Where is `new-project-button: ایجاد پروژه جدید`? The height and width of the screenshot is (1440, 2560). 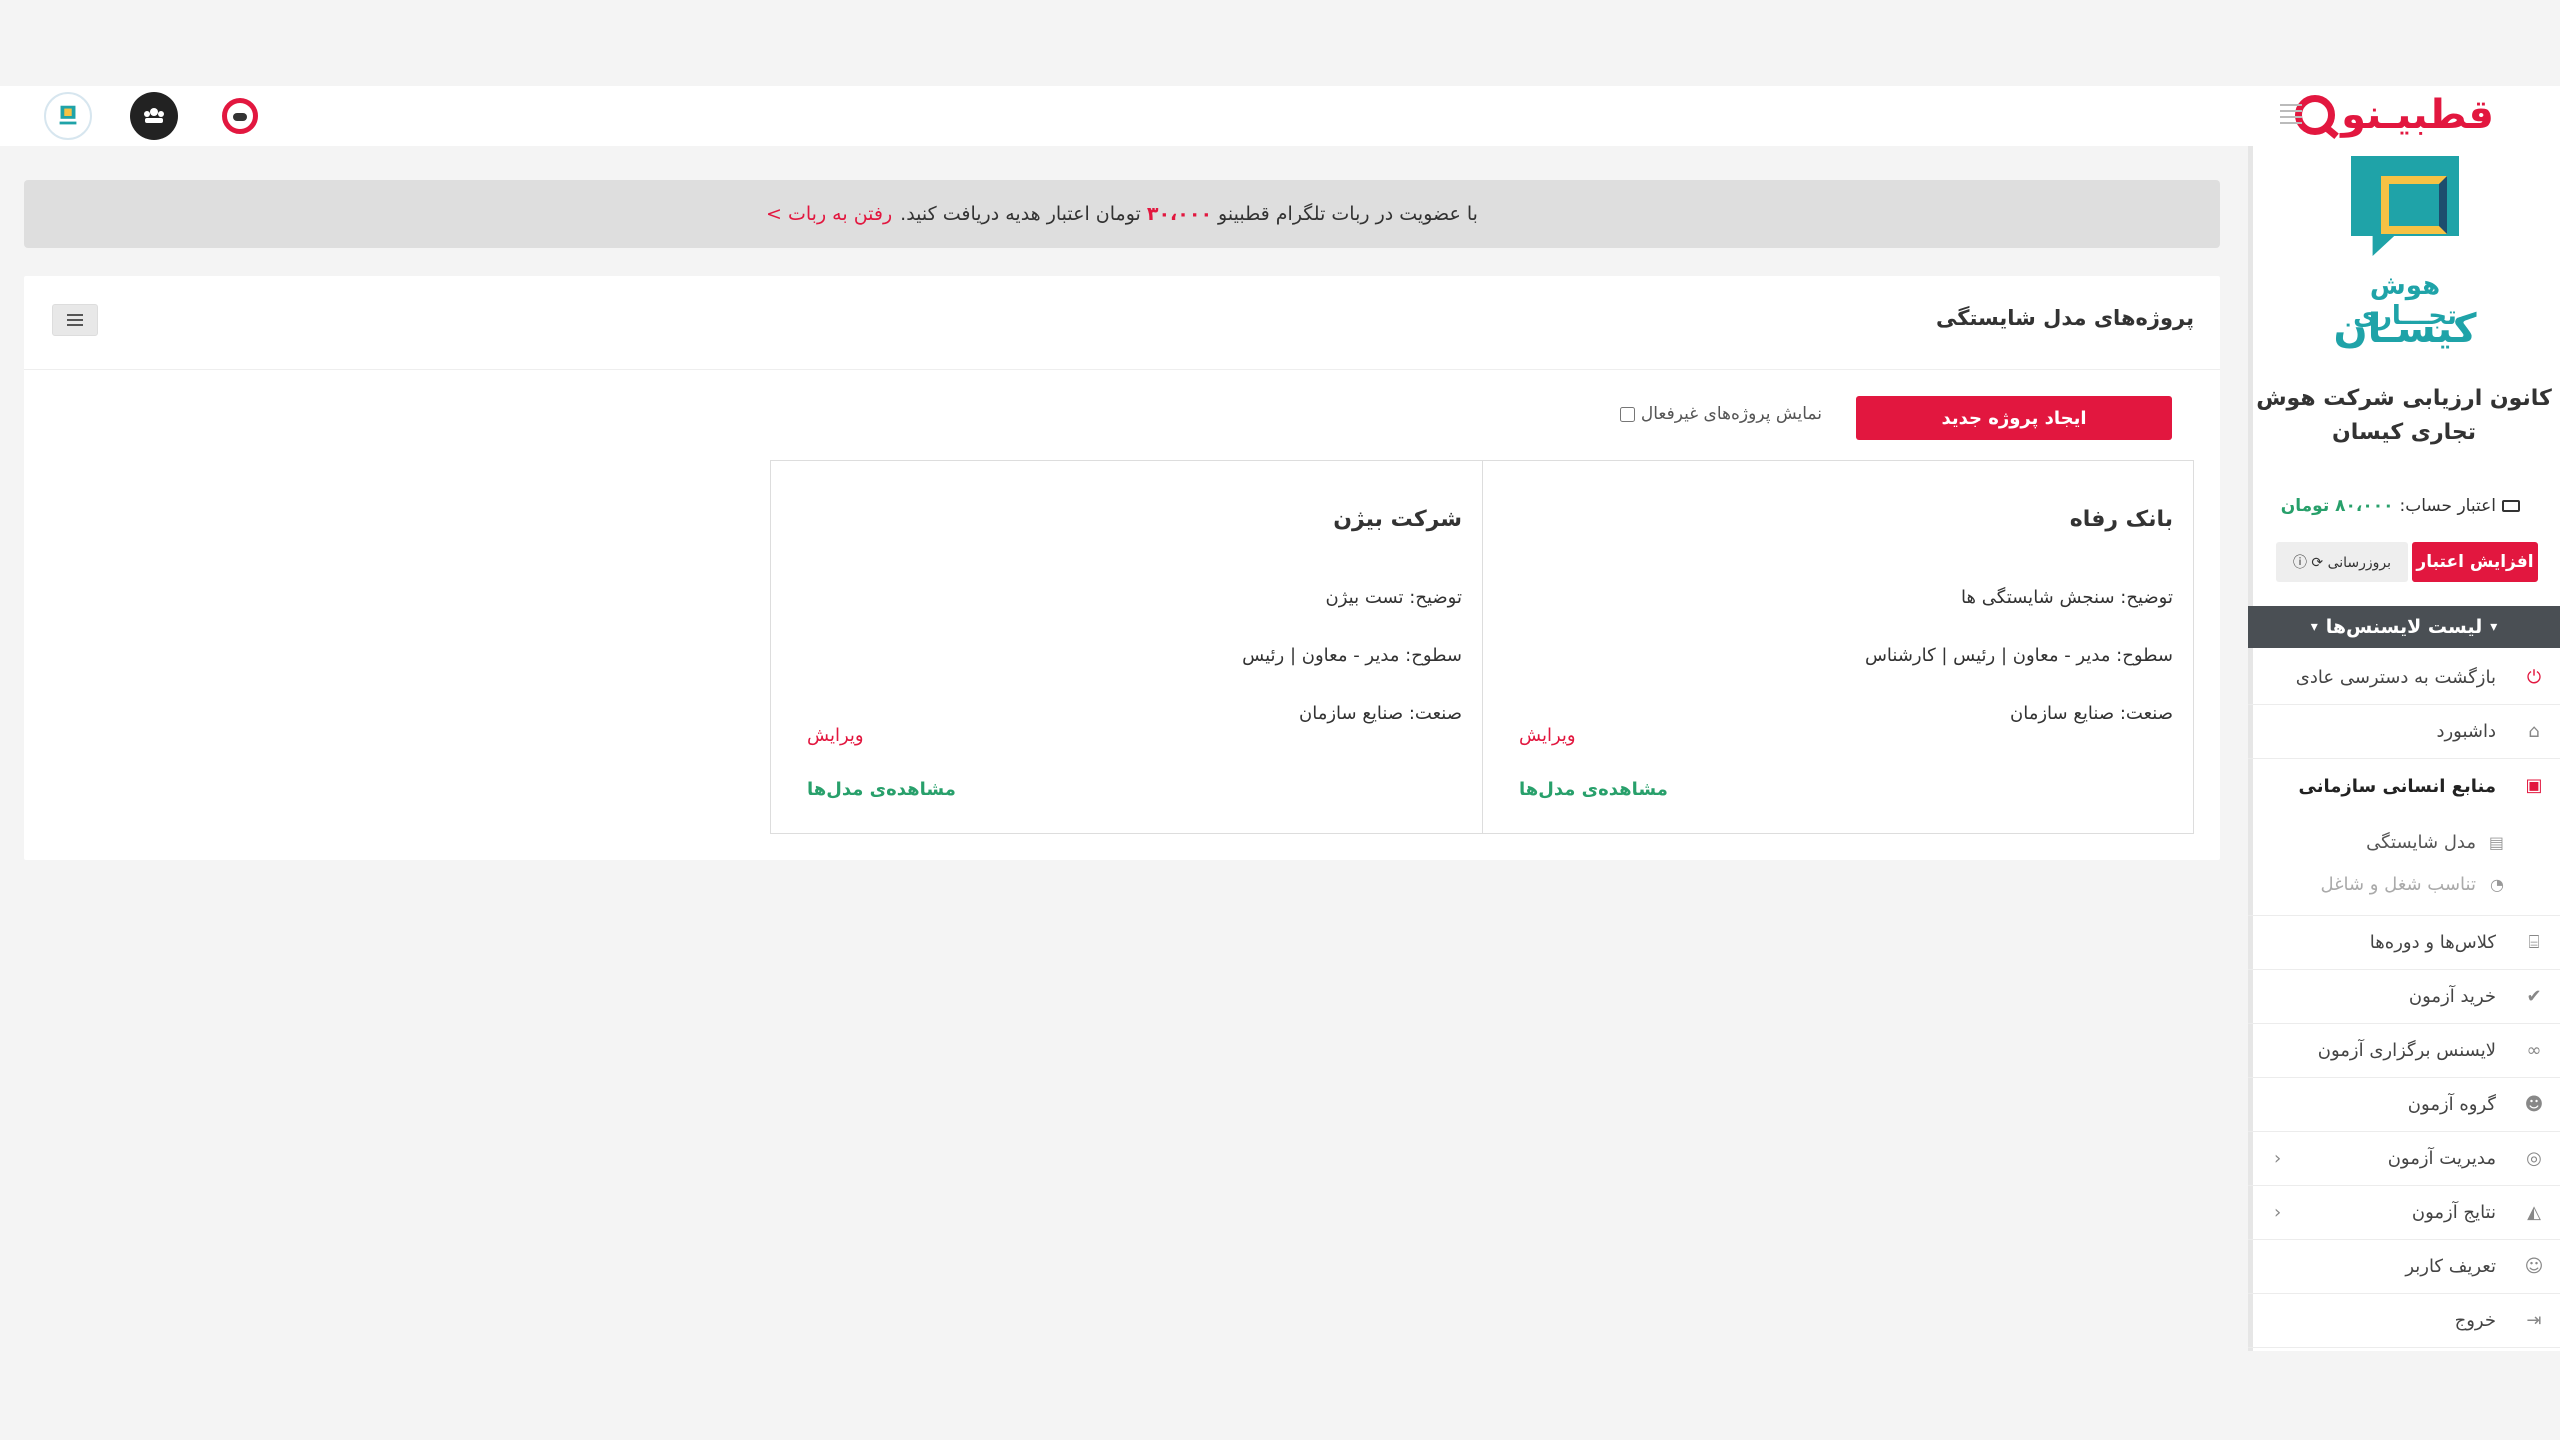 new-project-button: ایجاد پروژه جدید is located at coordinates (2014, 418).